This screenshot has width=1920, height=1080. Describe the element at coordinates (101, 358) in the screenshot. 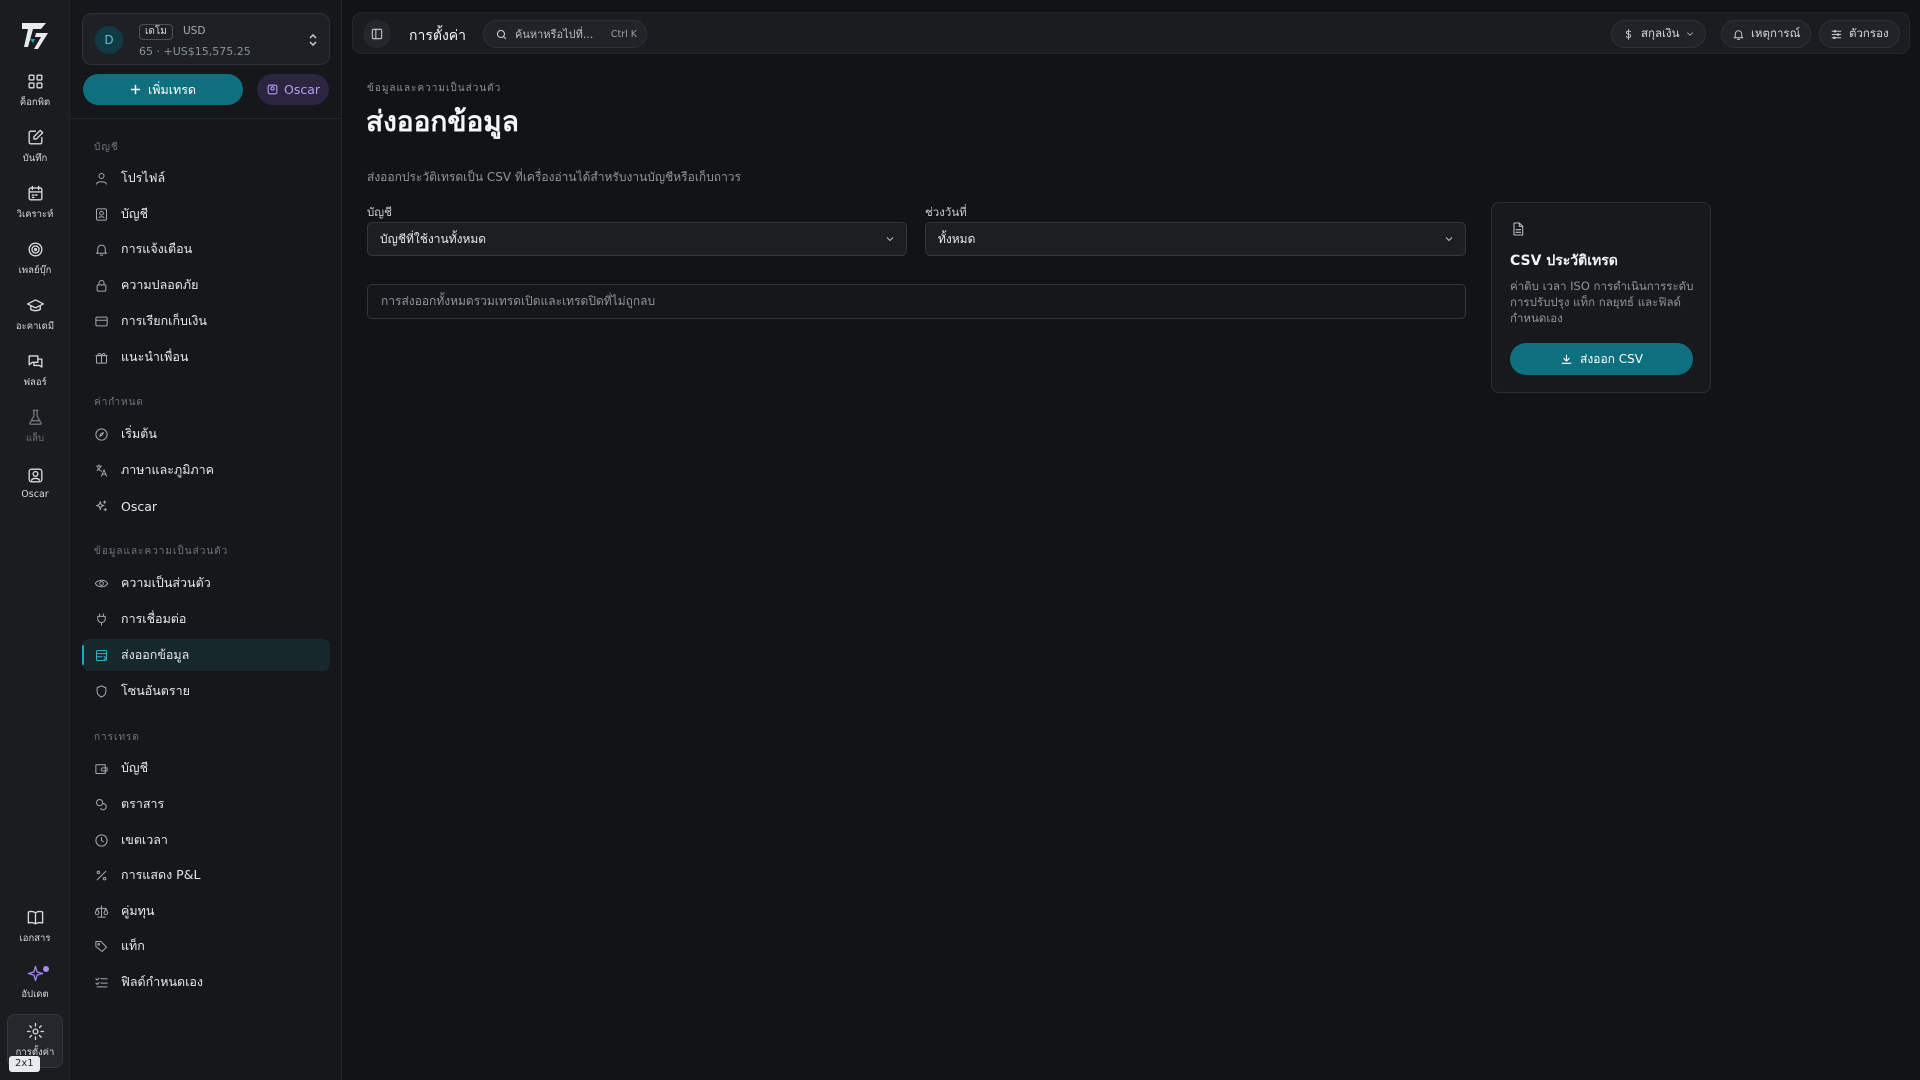

I see `gift-icon` at that location.